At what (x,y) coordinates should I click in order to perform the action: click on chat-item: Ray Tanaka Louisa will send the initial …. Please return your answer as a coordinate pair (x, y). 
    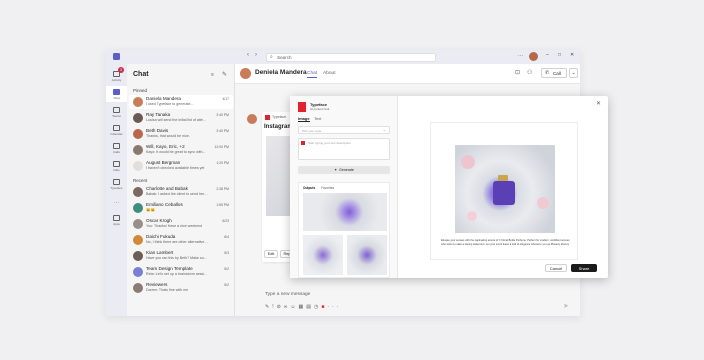
    Looking at the image, I should click on (181, 118).